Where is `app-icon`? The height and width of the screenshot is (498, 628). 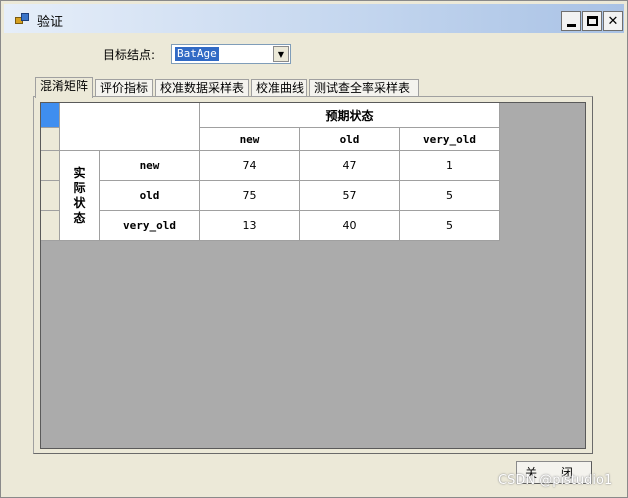 app-icon is located at coordinates (23, 20).